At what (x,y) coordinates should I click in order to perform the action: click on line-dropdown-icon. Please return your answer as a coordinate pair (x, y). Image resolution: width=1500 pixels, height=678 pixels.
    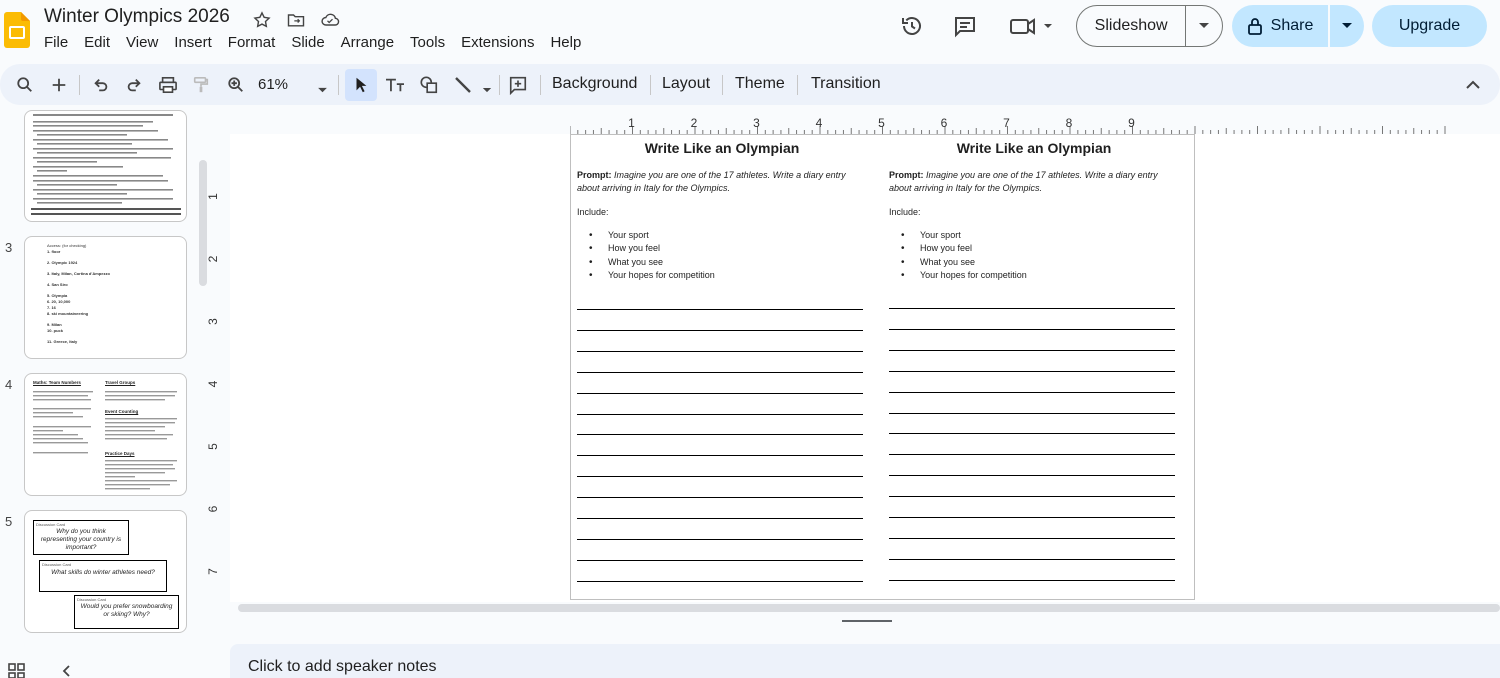
    Looking at the image, I should click on (487, 90).